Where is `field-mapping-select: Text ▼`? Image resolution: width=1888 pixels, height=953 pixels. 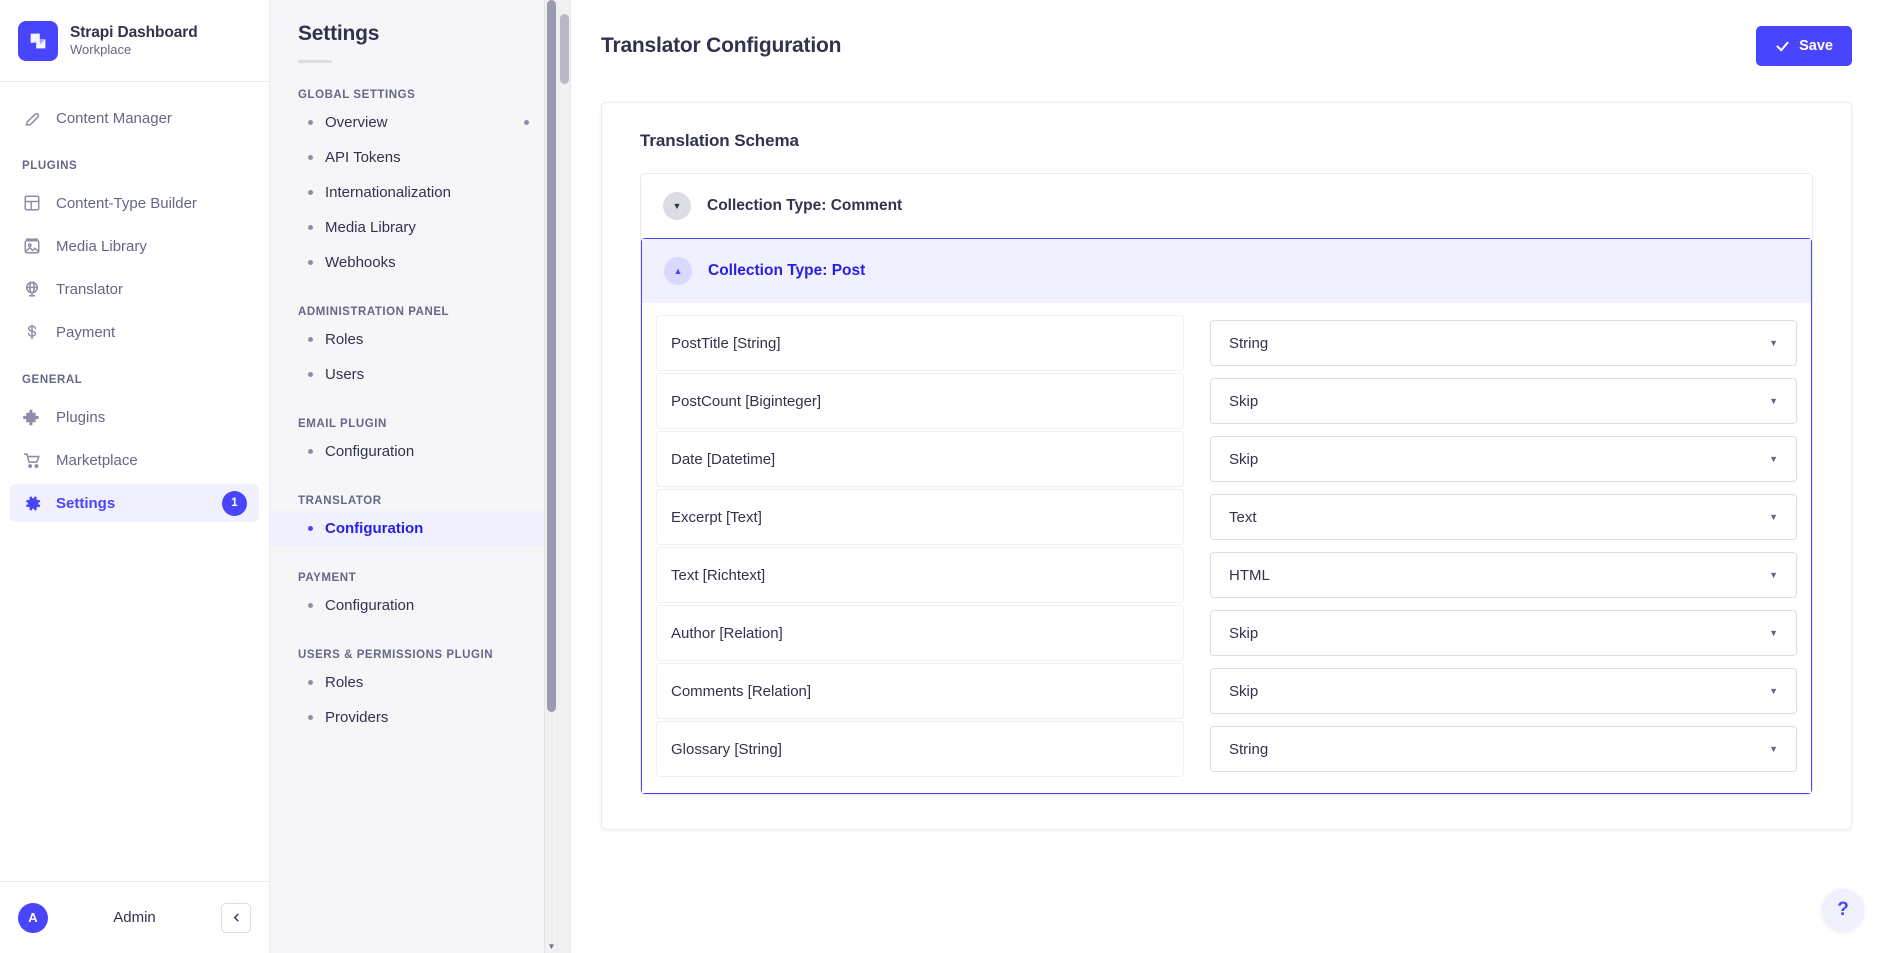
field-mapping-select: Text ▼ is located at coordinates (1503, 517).